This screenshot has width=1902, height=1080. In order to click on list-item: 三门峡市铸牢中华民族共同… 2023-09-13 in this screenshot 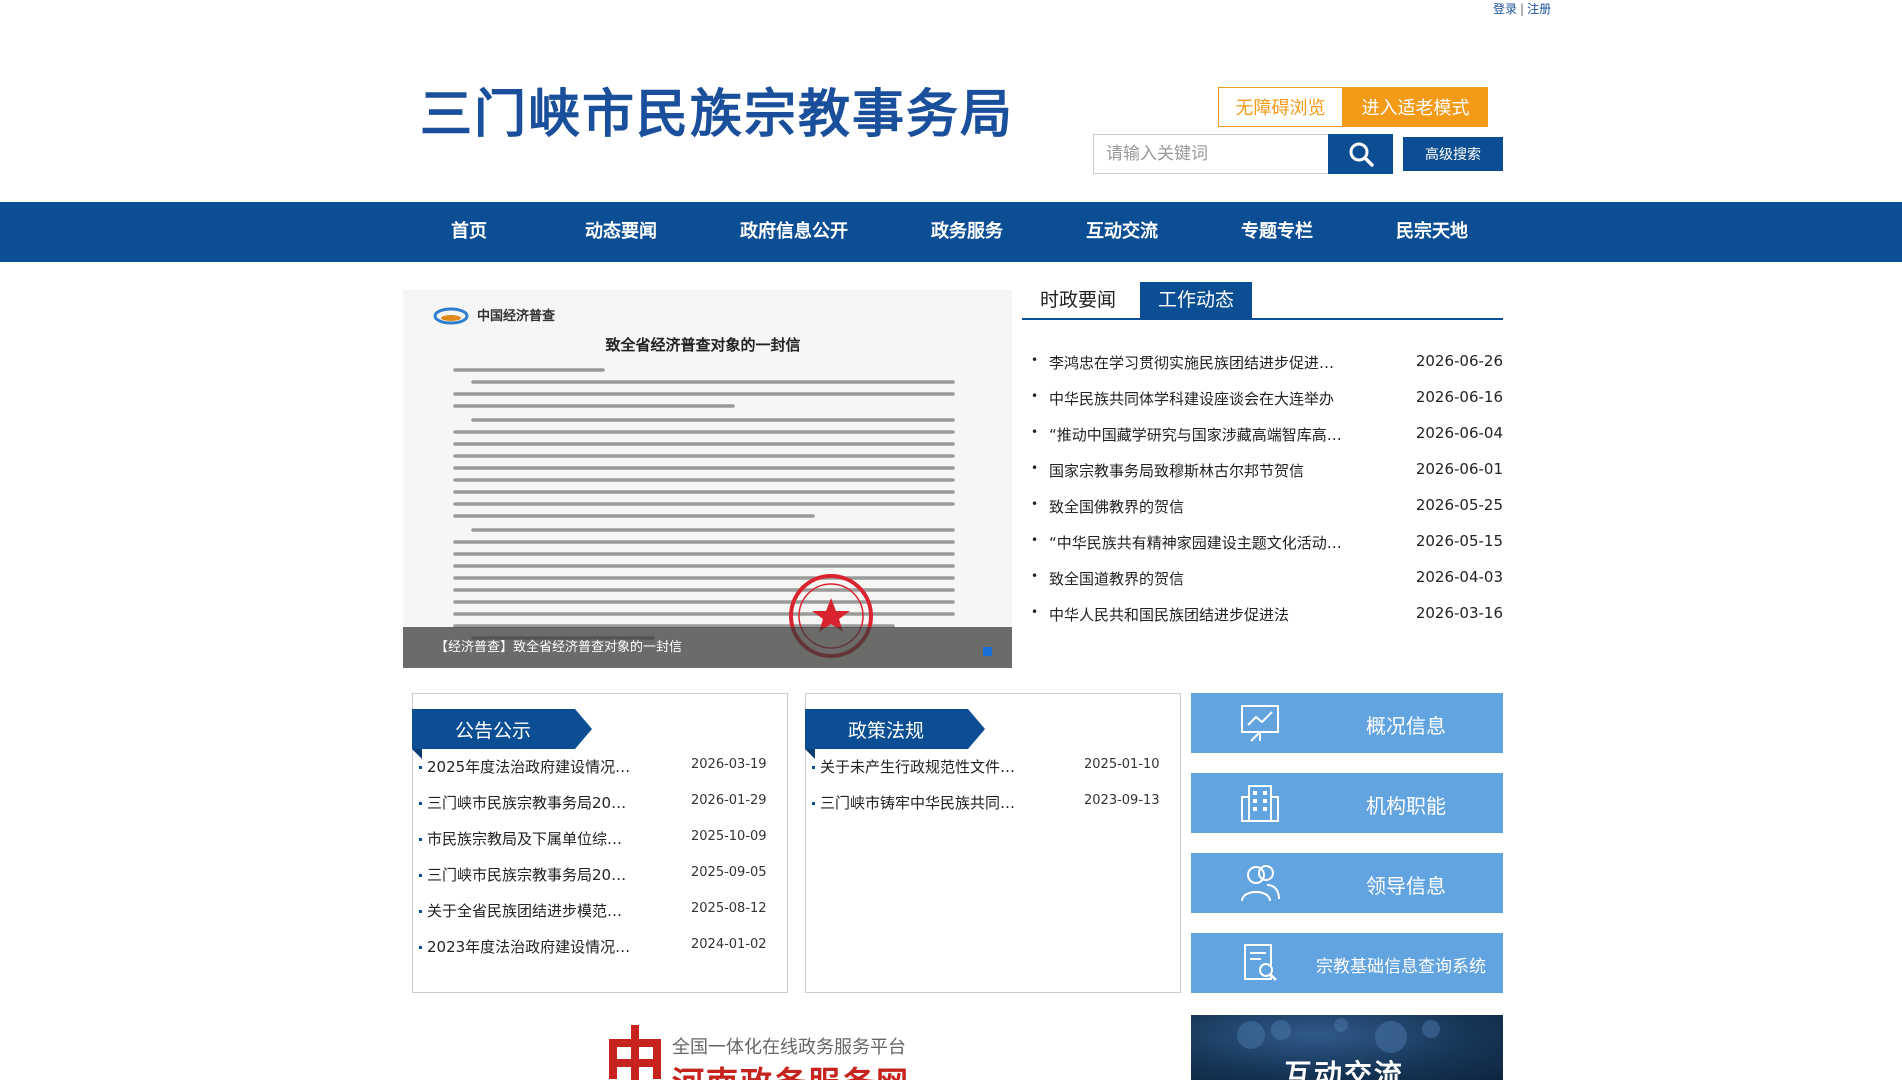, I will do `click(992, 810)`.